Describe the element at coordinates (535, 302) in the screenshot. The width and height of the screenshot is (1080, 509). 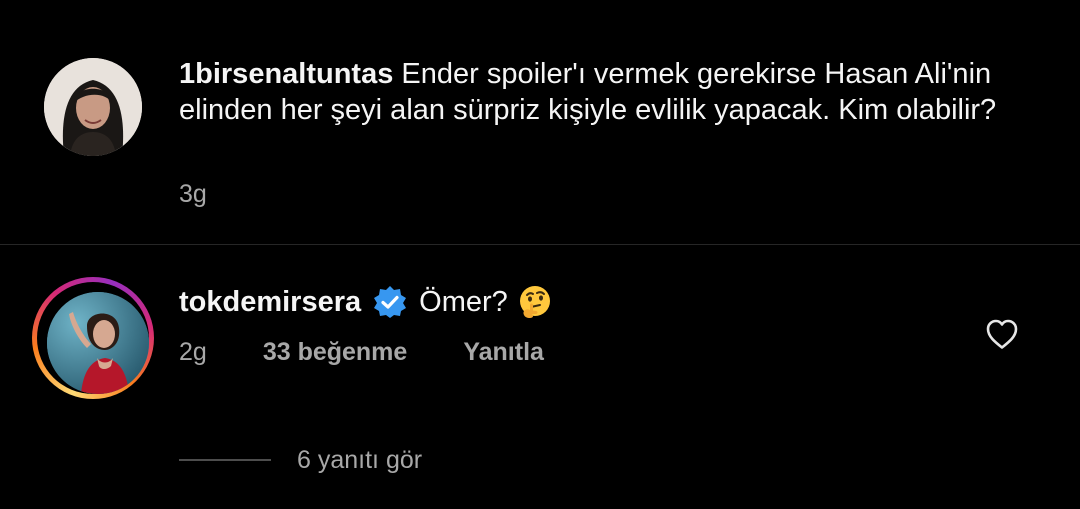
I see `thinking-face-emoji-icon` at that location.